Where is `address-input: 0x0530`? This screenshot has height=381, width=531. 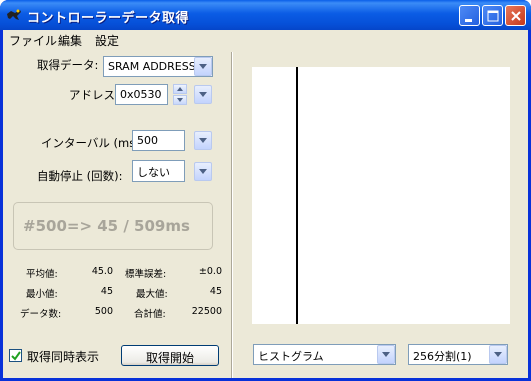
address-input: 0x0530 is located at coordinates (141, 94).